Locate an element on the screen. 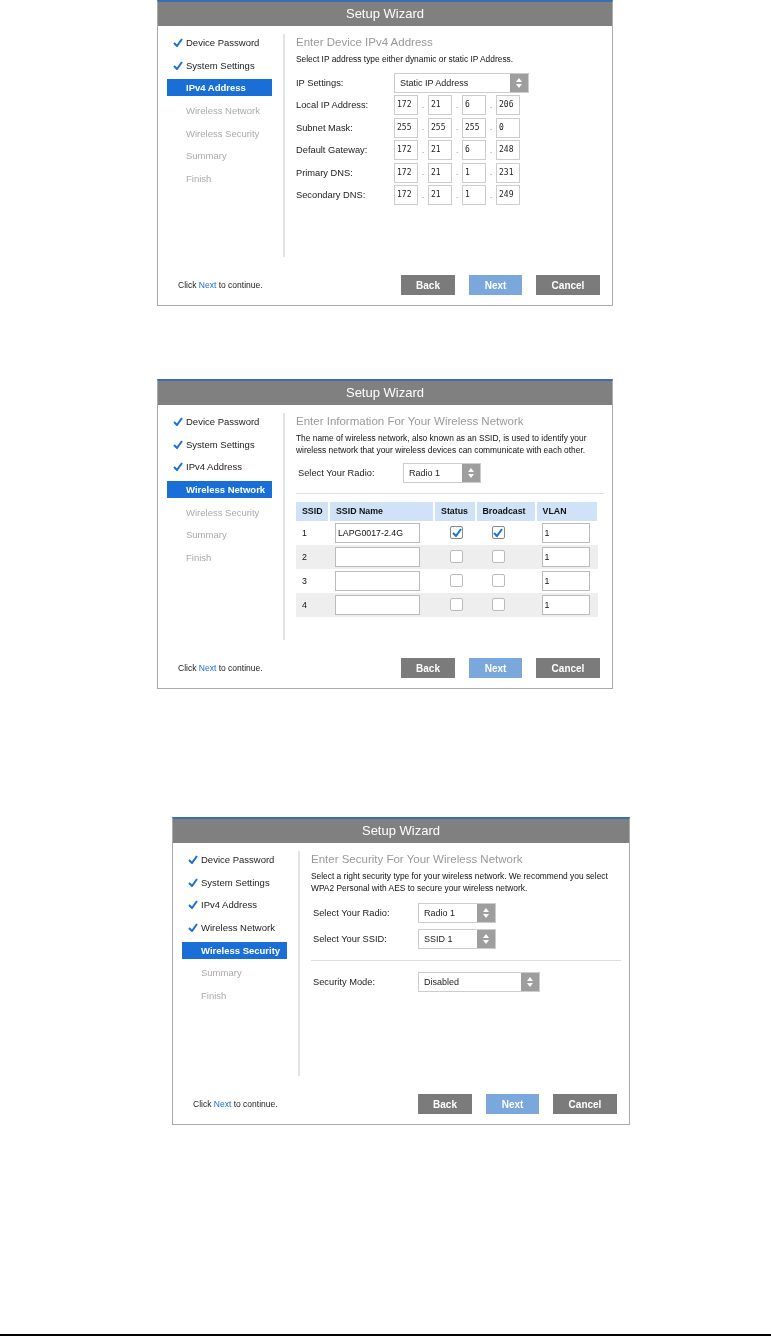 The width and height of the screenshot is (771, 1336). ip-octet-field: 231 is located at coordinates (508, 172).